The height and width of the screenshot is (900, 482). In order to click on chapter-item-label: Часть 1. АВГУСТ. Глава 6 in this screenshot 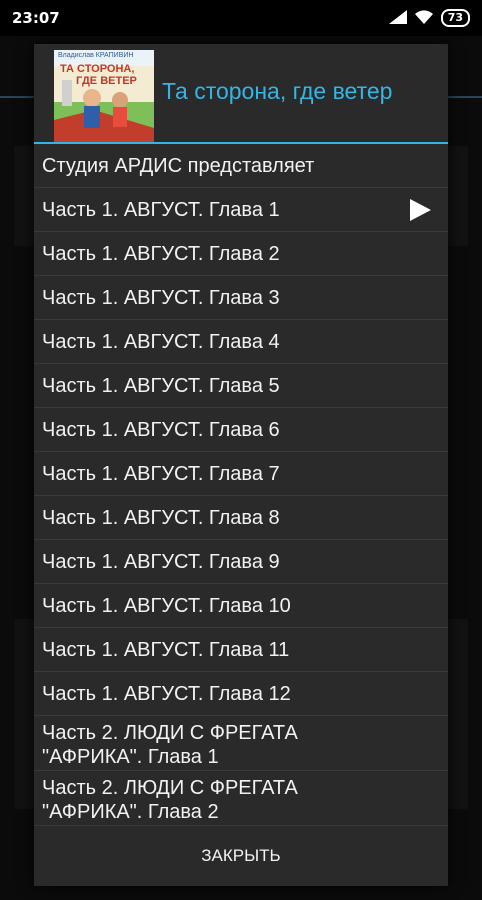, I will do `click(161, 429)`.